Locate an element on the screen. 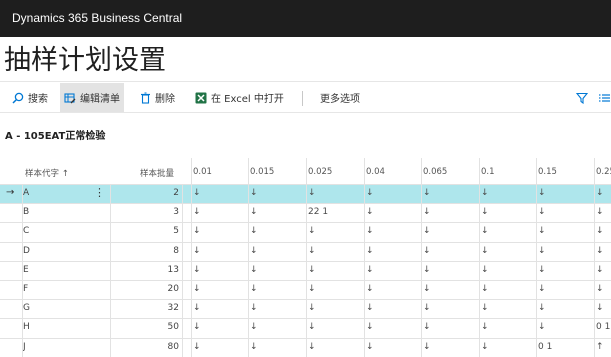 This screenshot has width=611, height=357. sample-code-cell: C is located at coordinates (26, 231).